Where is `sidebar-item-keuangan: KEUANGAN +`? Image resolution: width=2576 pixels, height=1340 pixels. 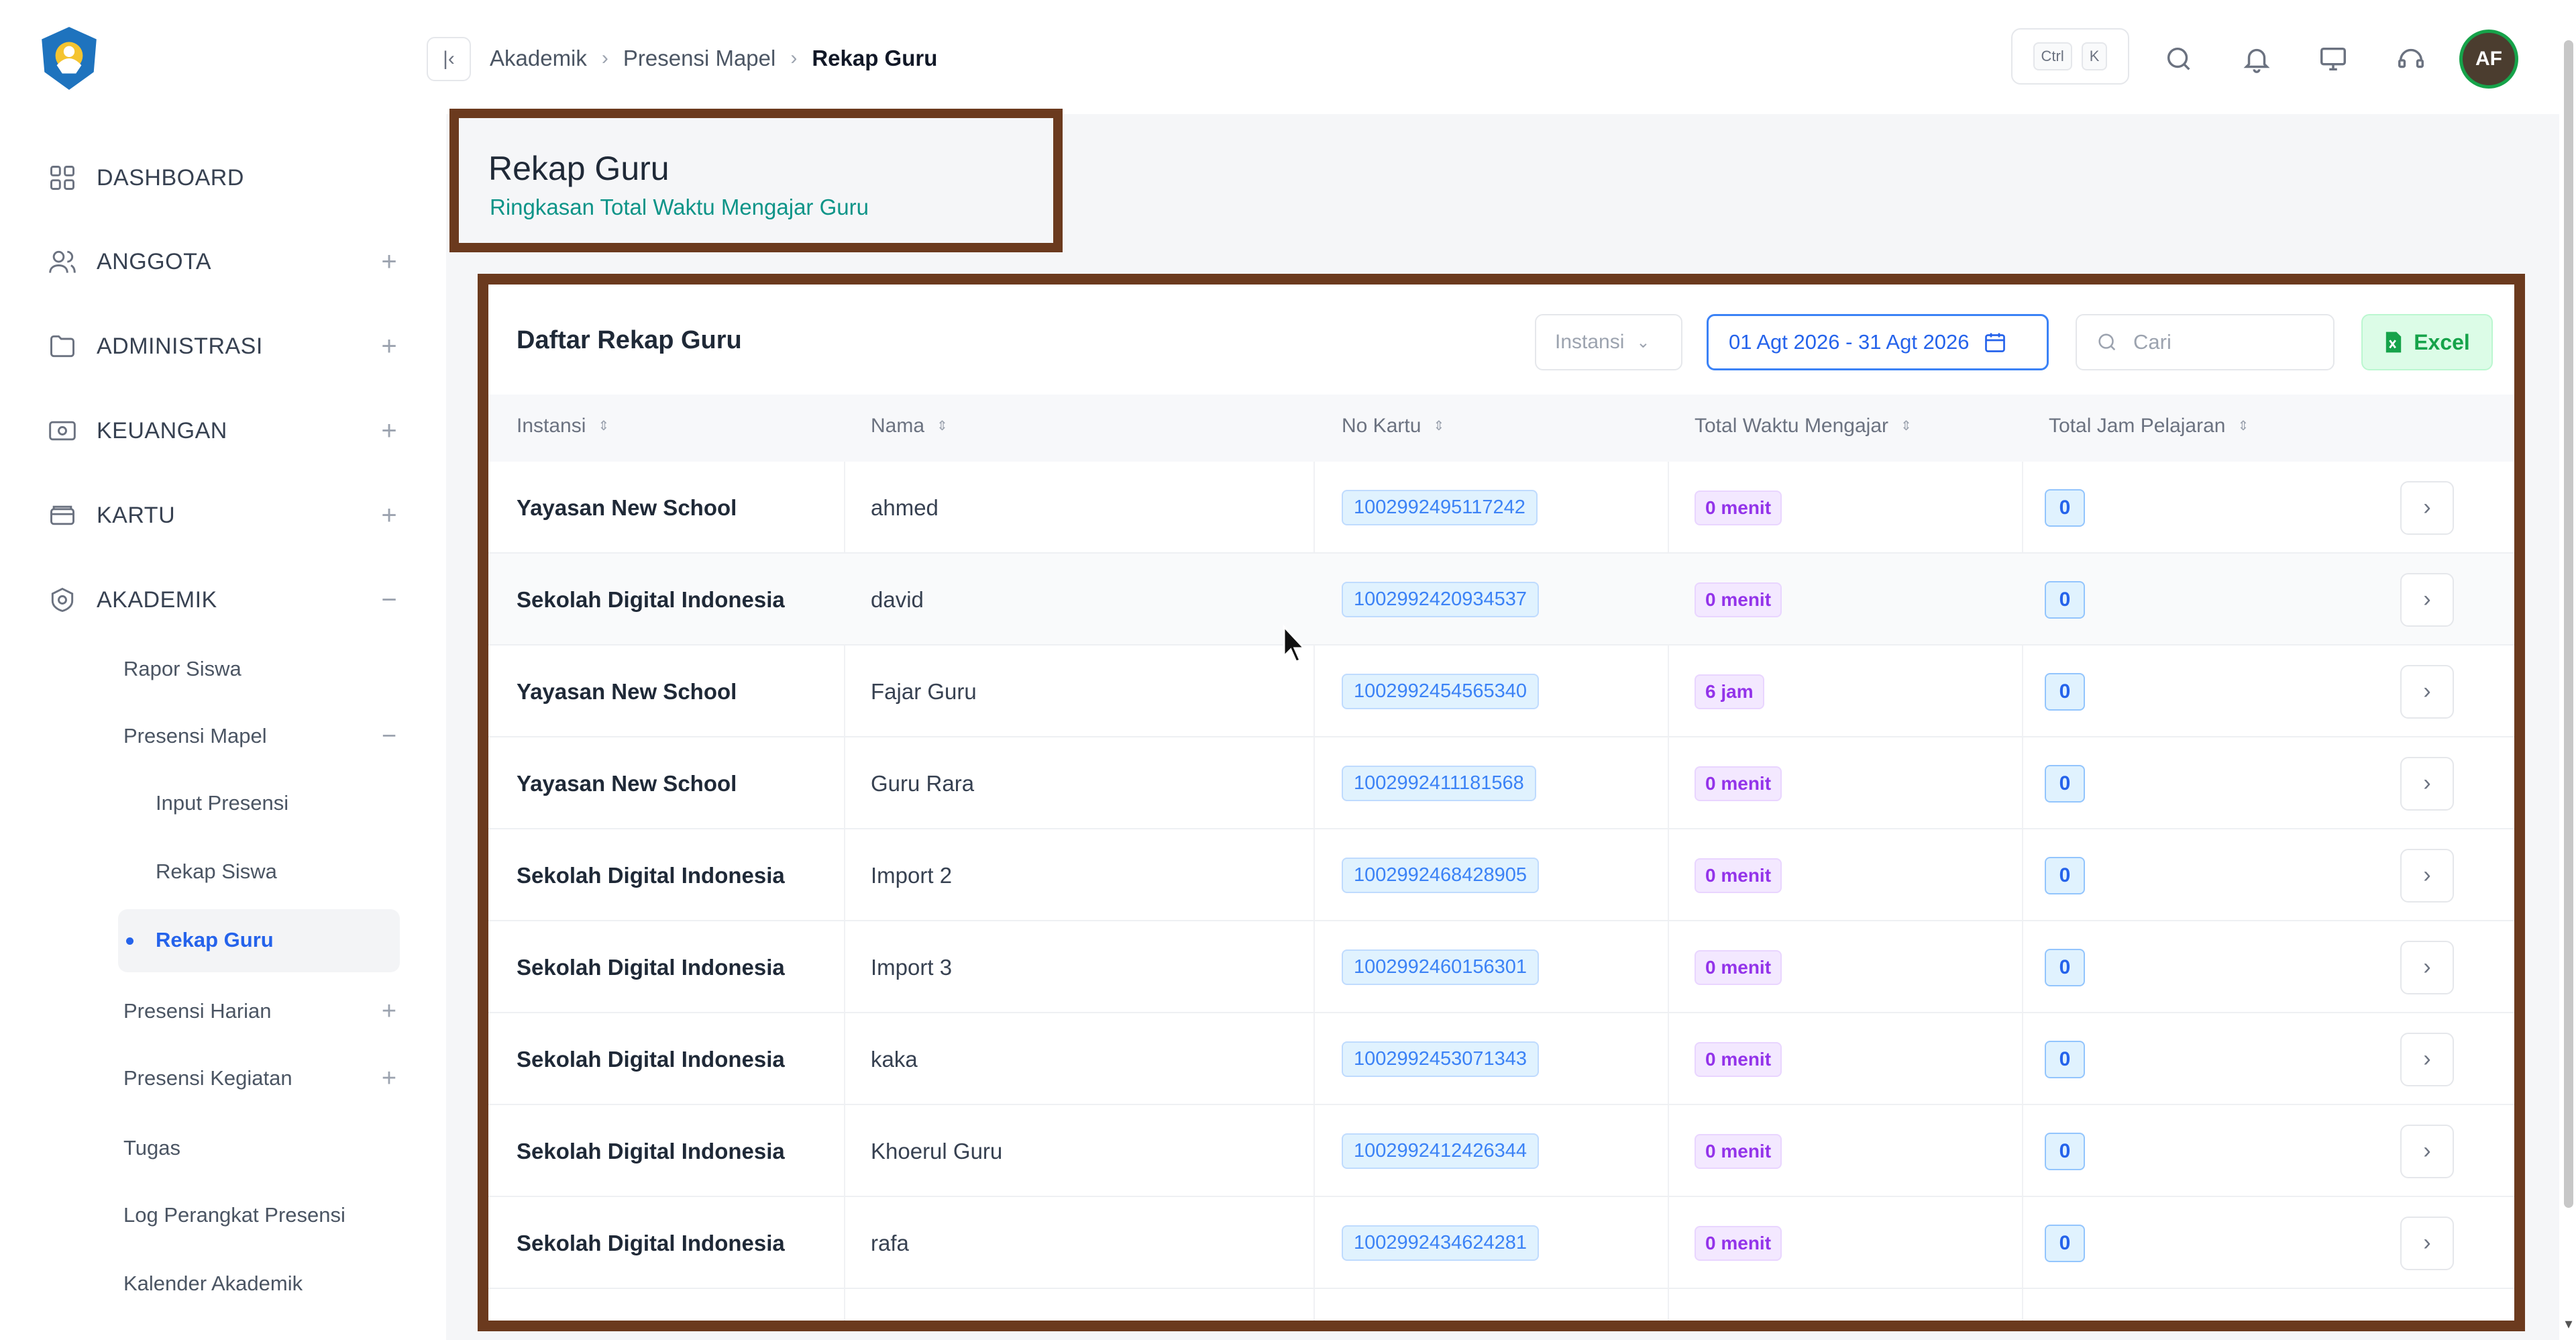
sidebar-item-keuangan: KEUANGAN + is located at coordinates (224, 431).